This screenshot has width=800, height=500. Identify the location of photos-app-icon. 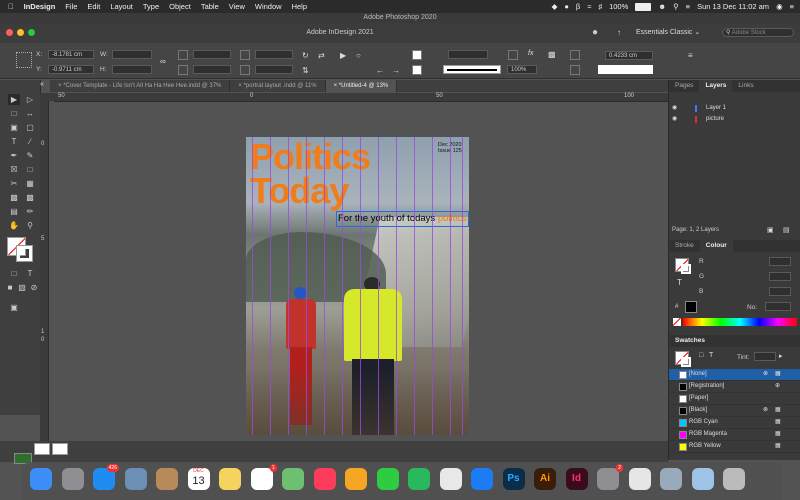
(356, 479).